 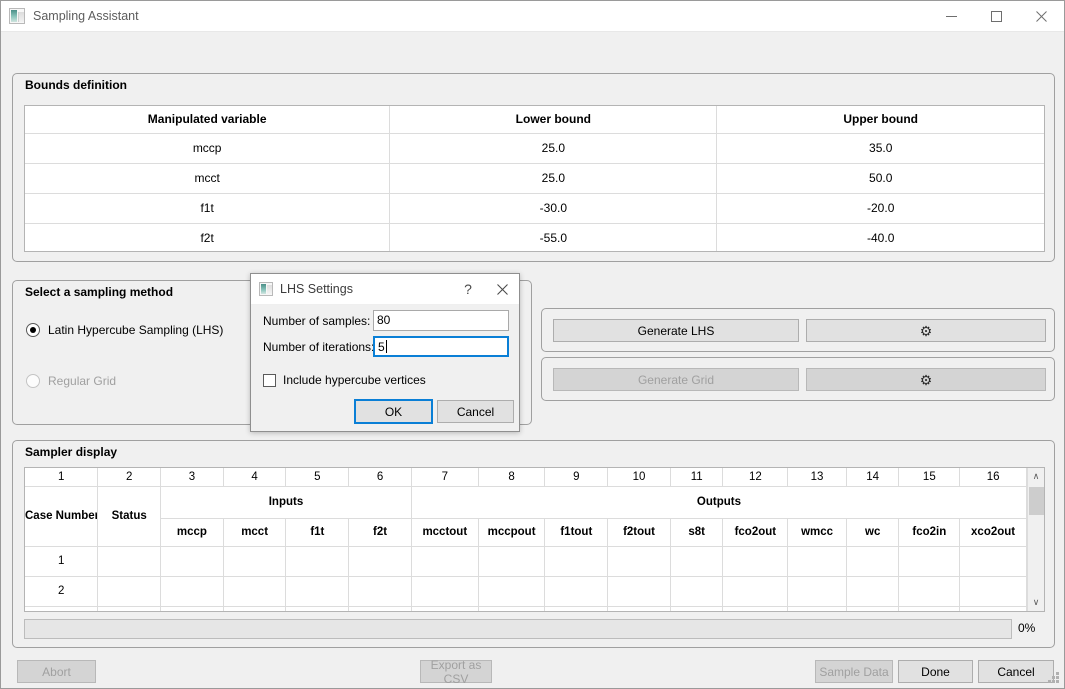 What do you see at coordinates (192, 532) in the screenshot?
I see `sampler-varheader-mccp: mccp` at bounding box center [192, 532].